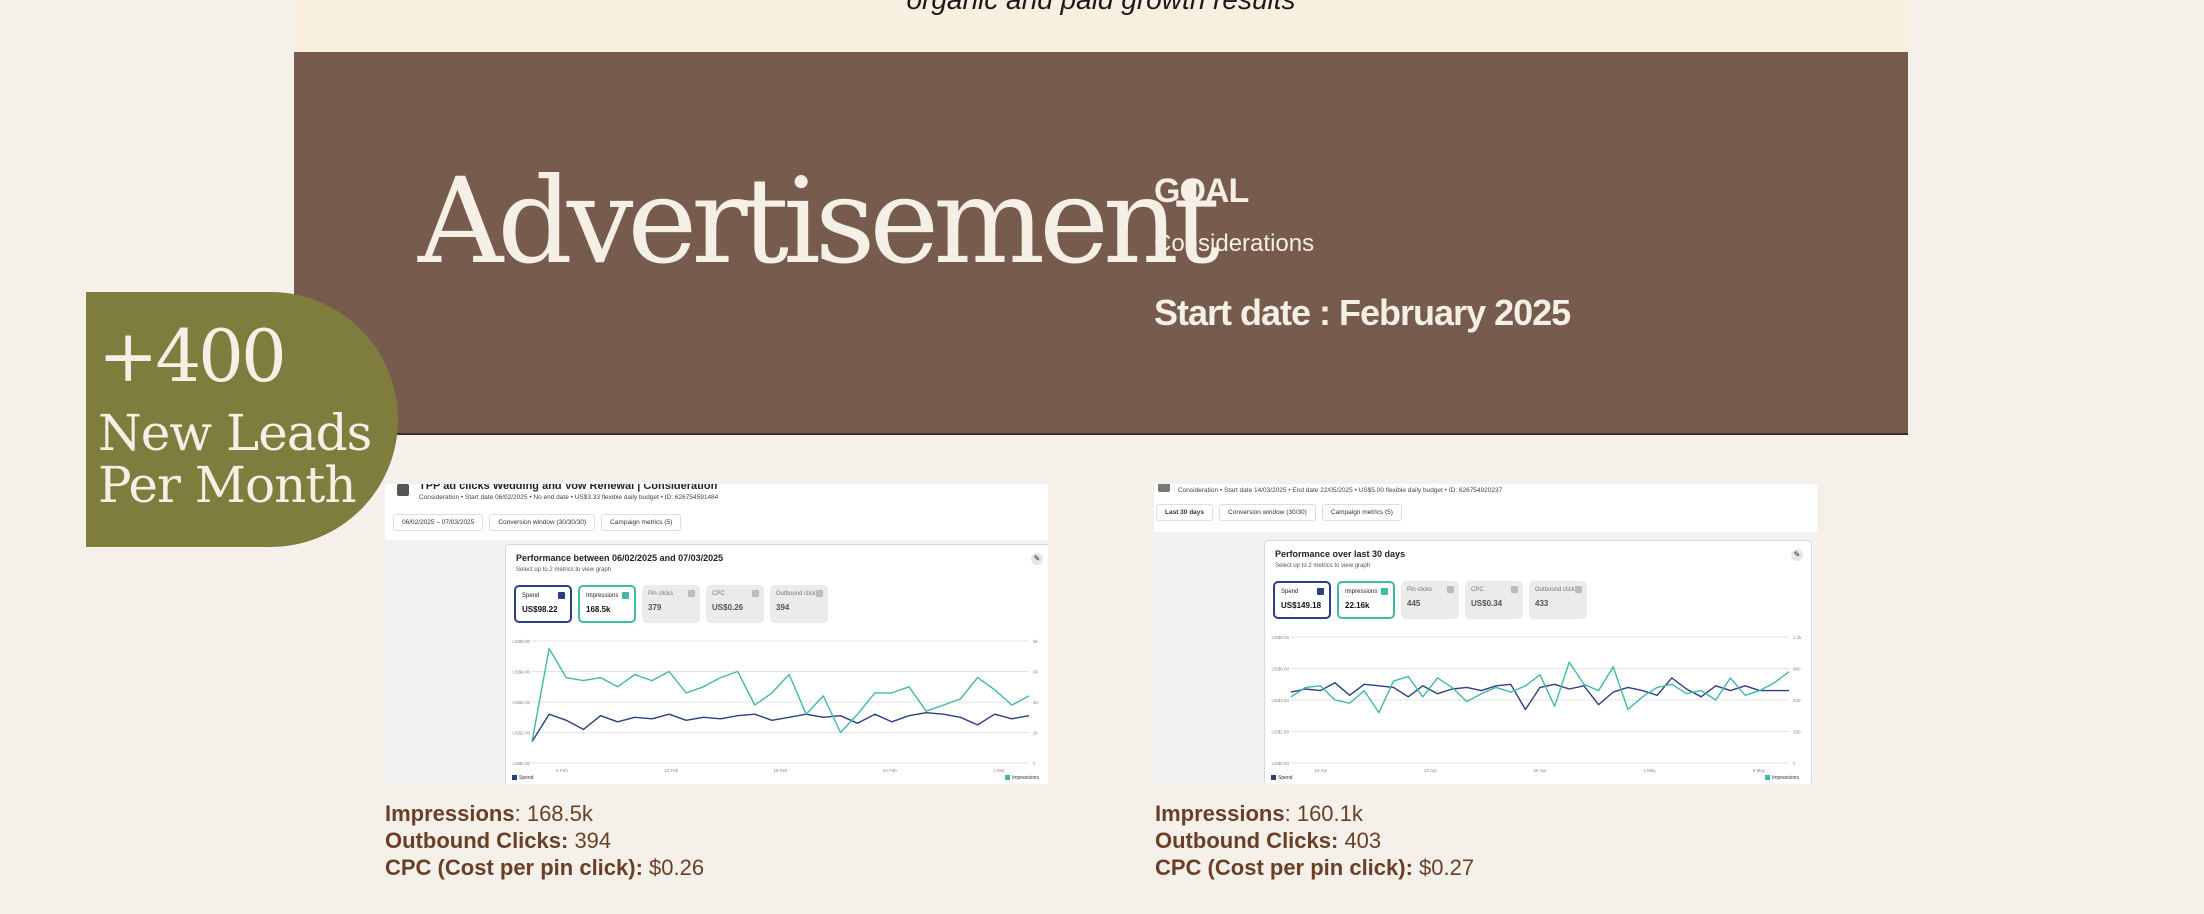 The image size is (2204, 914). I want to click on tab-date-range: 06/02/2025 – 07/03/2025, so click(438, 522).